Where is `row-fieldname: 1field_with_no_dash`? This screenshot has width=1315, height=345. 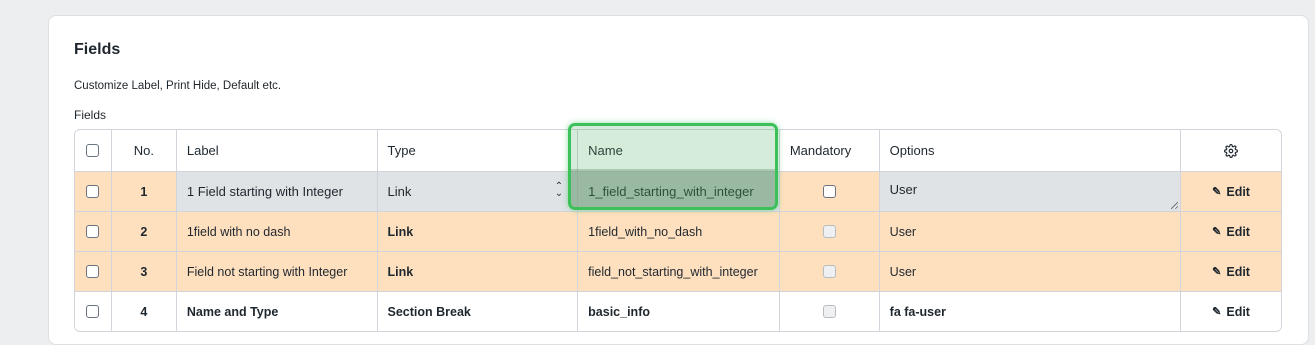
row-fieldname: 1field_with_no_dash is located at coordinates (678, 231).